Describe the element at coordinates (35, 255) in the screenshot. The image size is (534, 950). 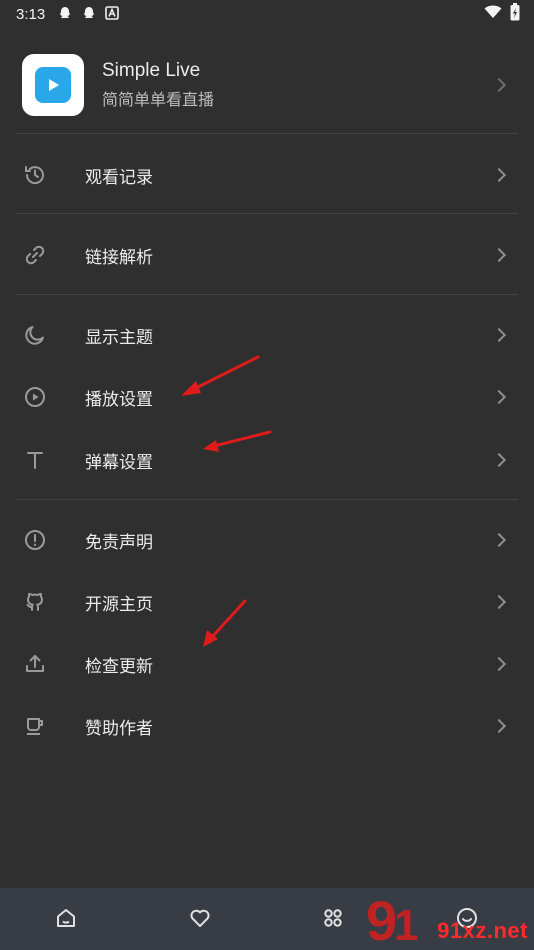
I see `link-icon` at that location.